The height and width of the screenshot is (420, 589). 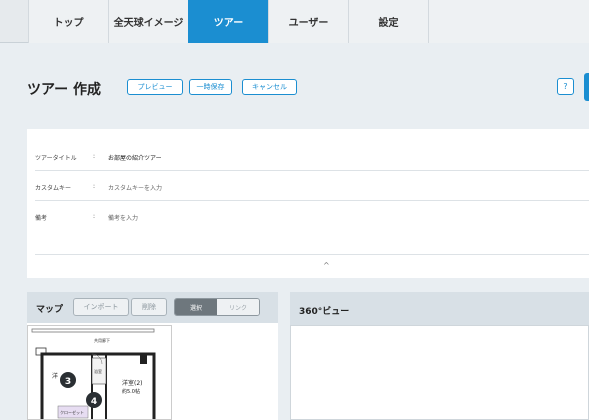 What do you see at coordinates (388, 21) in the screenshot?
I see `tab-settings: 設定` at bounding box center [388, 21].